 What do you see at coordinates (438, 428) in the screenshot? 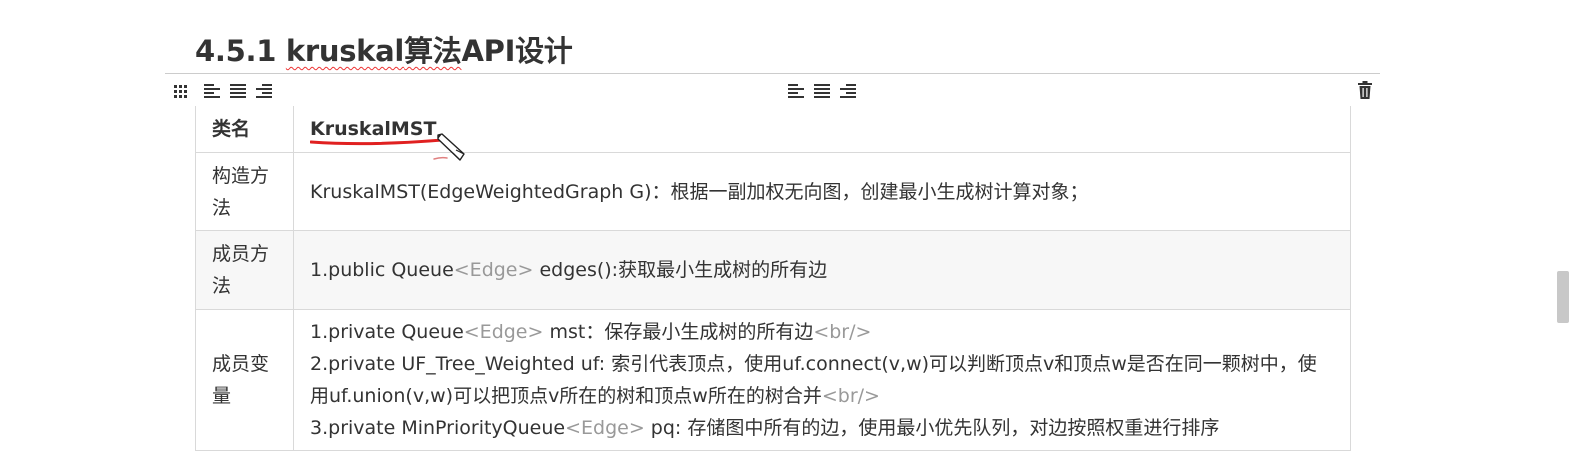
I see `content-text: 3.private MinPriorityQueue` at bounding box center [438, 428].